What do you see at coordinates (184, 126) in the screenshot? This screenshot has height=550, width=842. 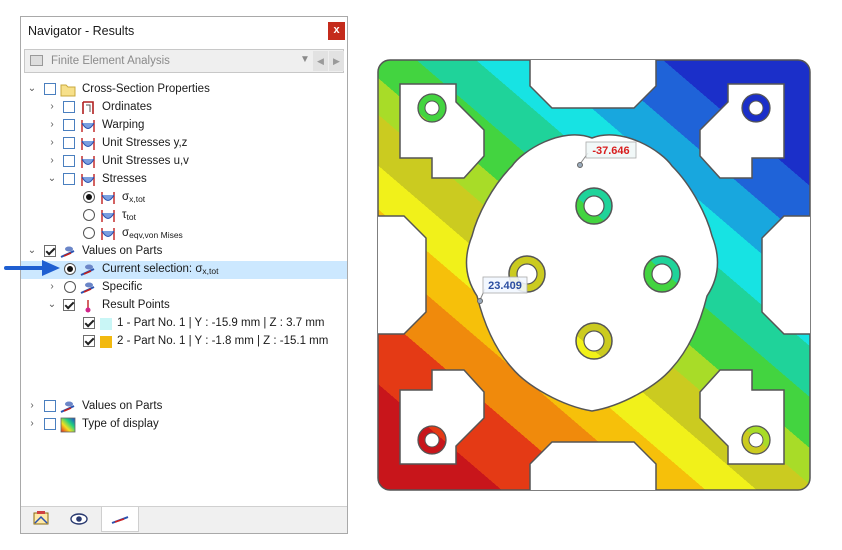 I see `tree-item-warping: › Warping` at bounding box center [184, 126].